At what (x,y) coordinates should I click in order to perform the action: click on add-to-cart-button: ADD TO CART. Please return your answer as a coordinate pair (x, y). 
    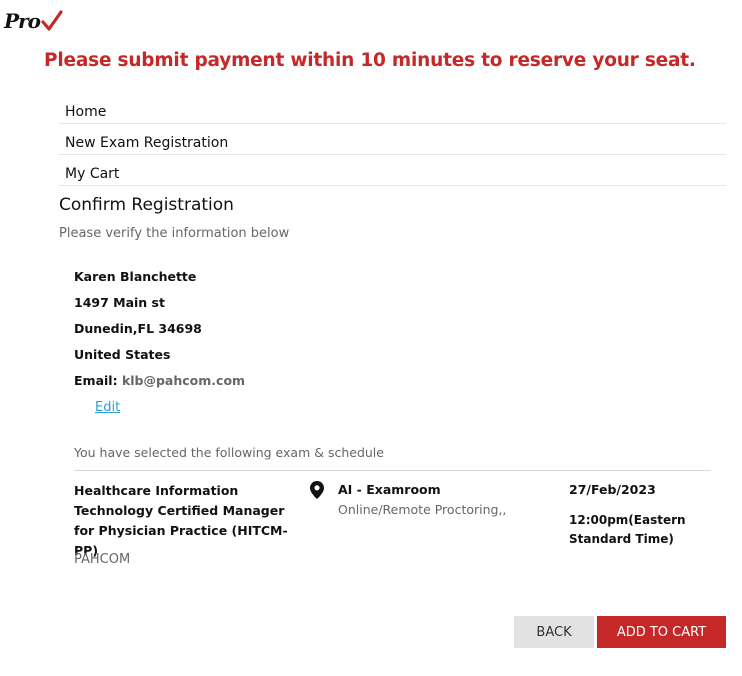
    Looking at the image, I should click on (661, 632).